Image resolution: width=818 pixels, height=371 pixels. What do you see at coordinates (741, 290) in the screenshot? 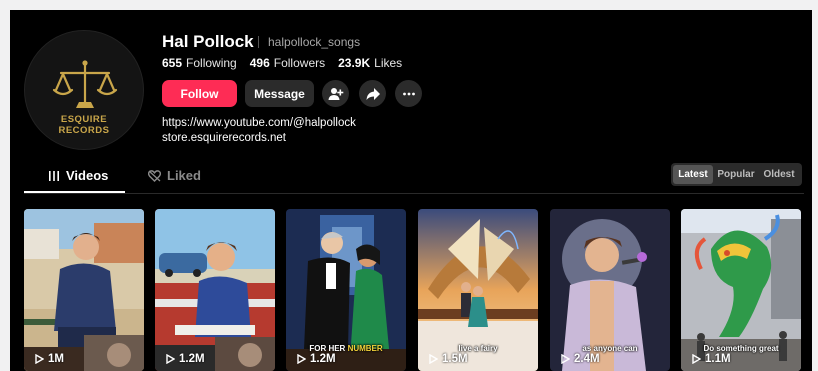
I see `video-card: Do something great 1.1M` at bounding box center [741, 290].